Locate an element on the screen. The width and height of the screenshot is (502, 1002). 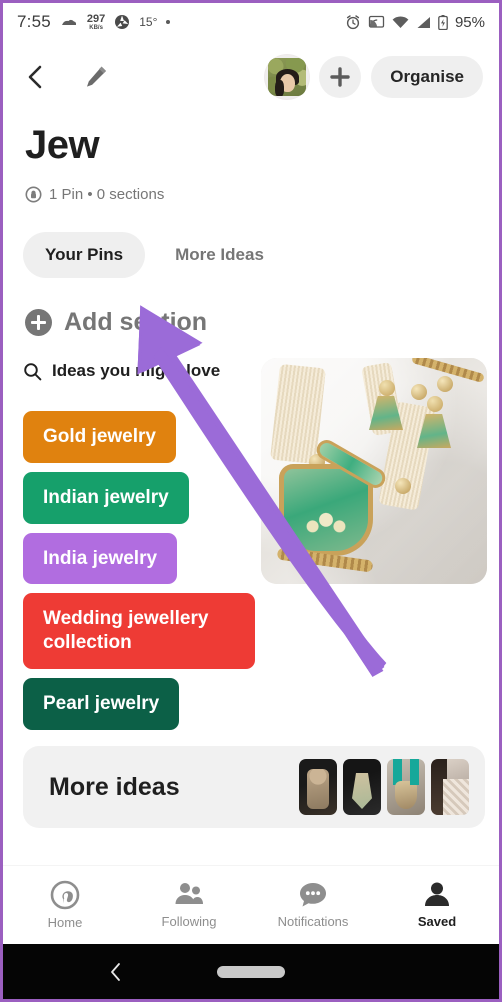
network-speed-unit: KB/s is located at coordinates (96, 27).